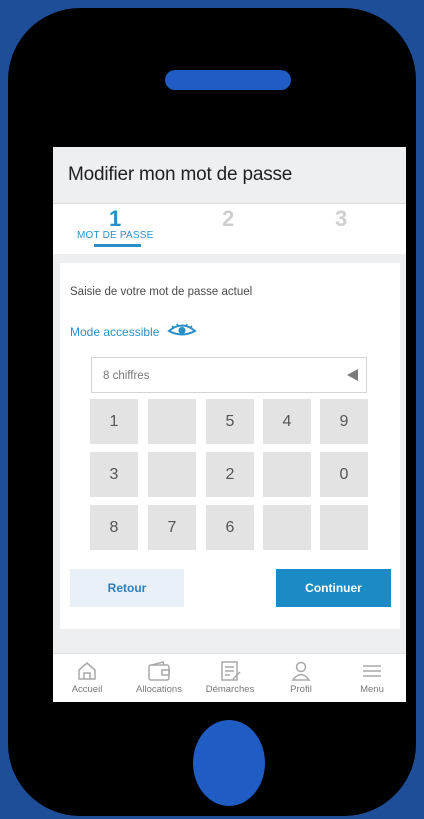  I want to click on keypad-key: 3, so click(114, 474).